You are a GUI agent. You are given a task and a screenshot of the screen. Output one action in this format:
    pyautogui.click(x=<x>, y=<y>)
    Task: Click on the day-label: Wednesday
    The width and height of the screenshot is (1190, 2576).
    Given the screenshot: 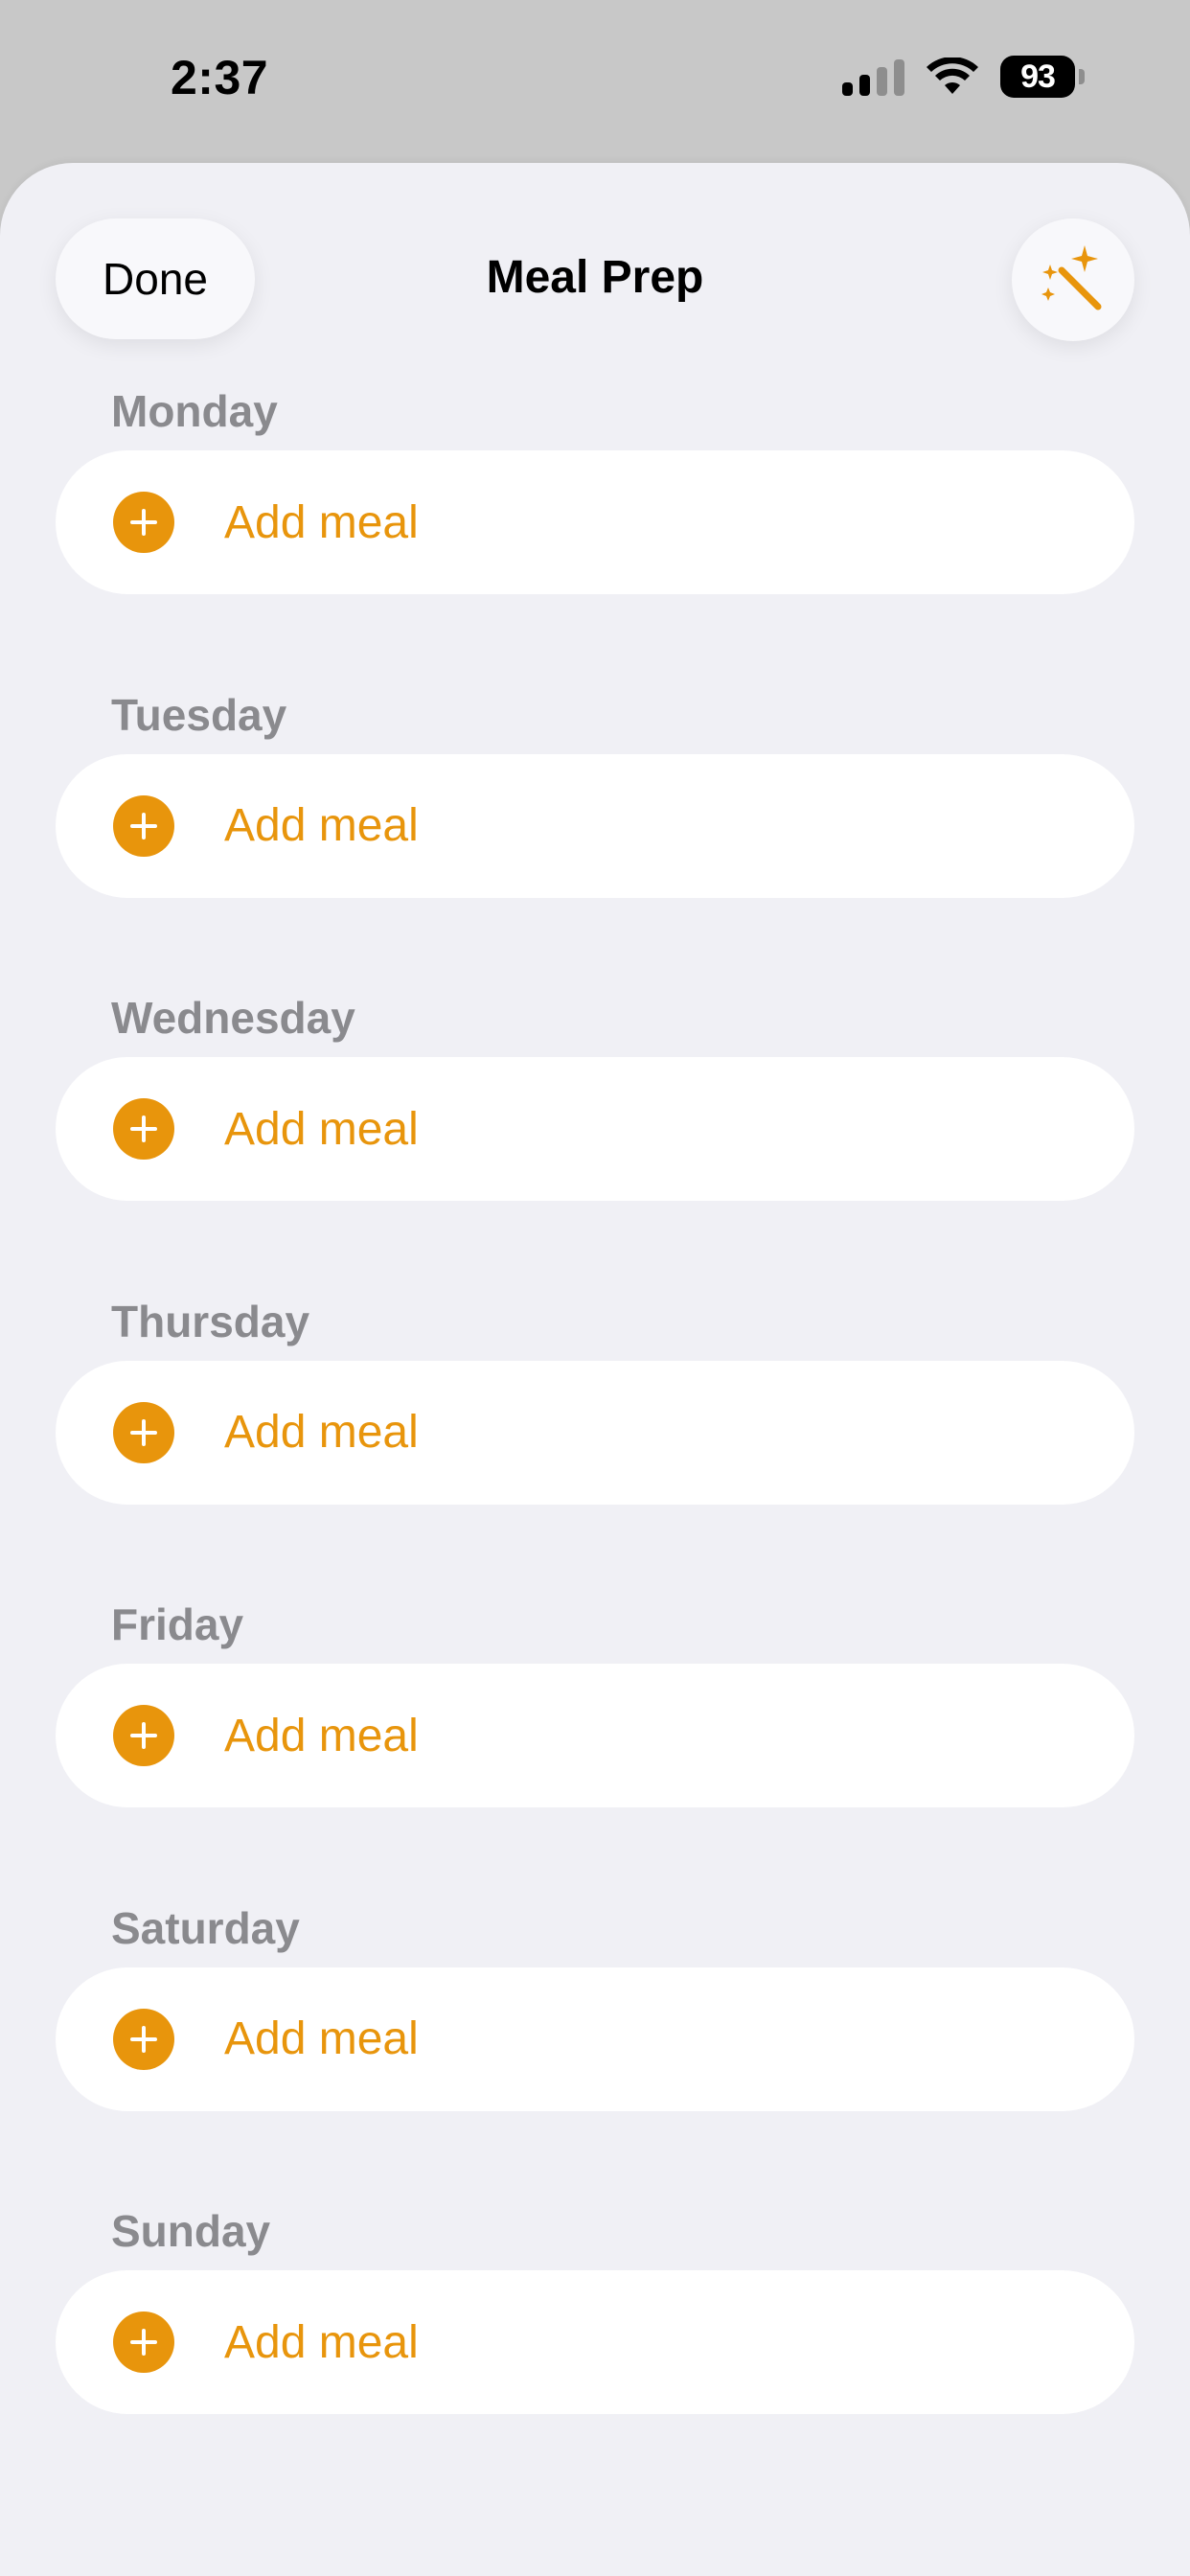 What is the action you would take?
    pyautogui.click(x=233, y=1018)
    